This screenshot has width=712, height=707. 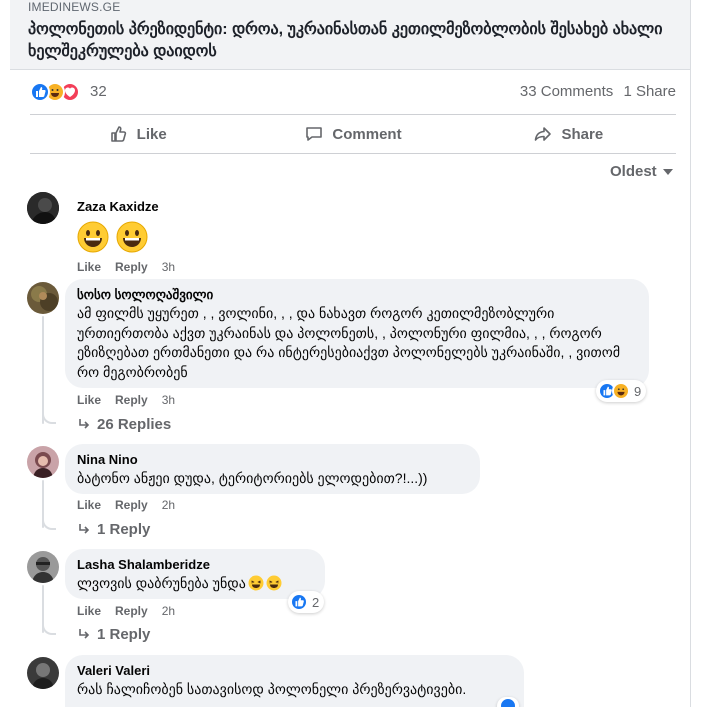 What do you see at coordinates (316, 602) in the screenshot?
I see `comment-reaction-count: 2` at bounding box center [316, 602].